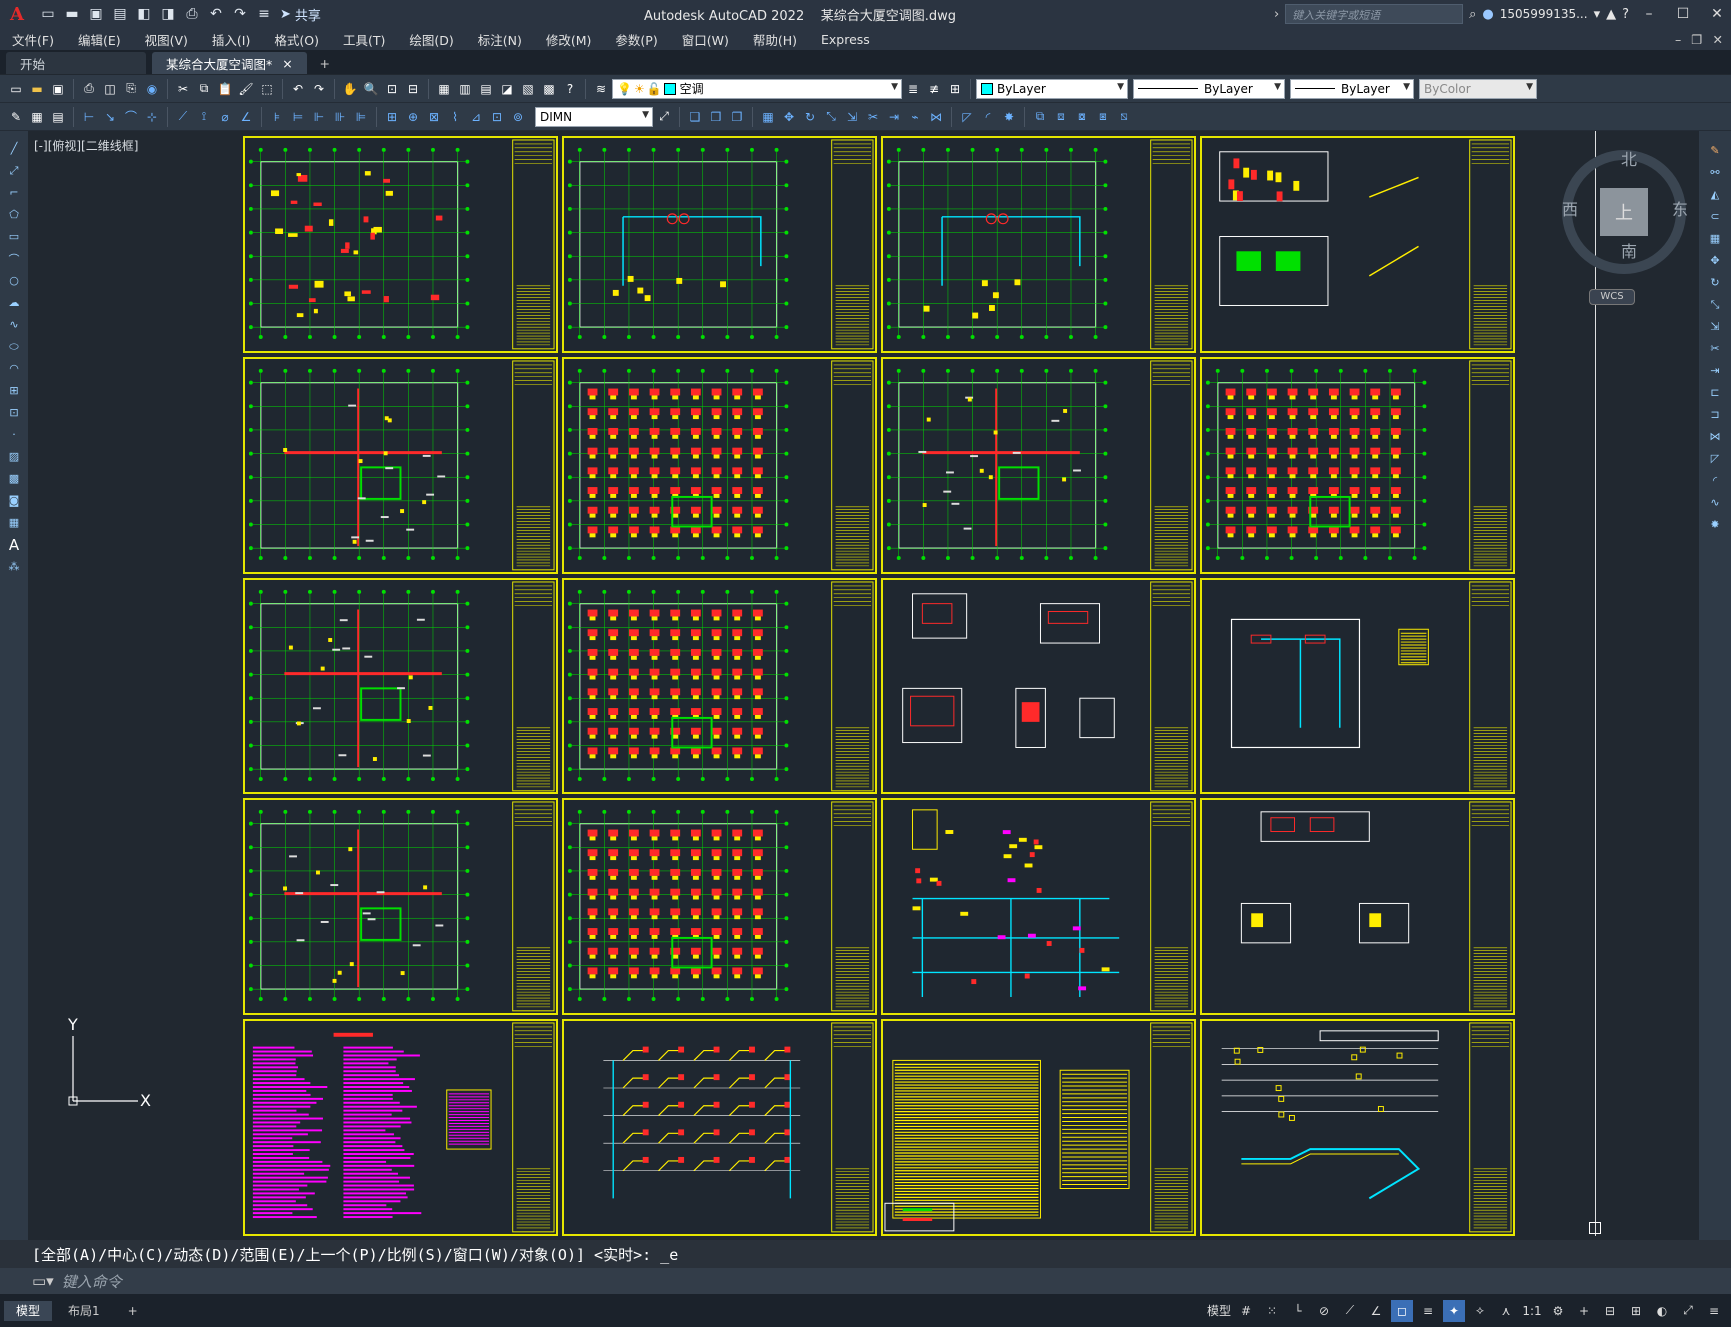 The width and height of the screenshot is (1731, 1327). Describe the element at coordinates (1696, 39) in the screenshot. I see `doc-restore-button: ❐` at that location.